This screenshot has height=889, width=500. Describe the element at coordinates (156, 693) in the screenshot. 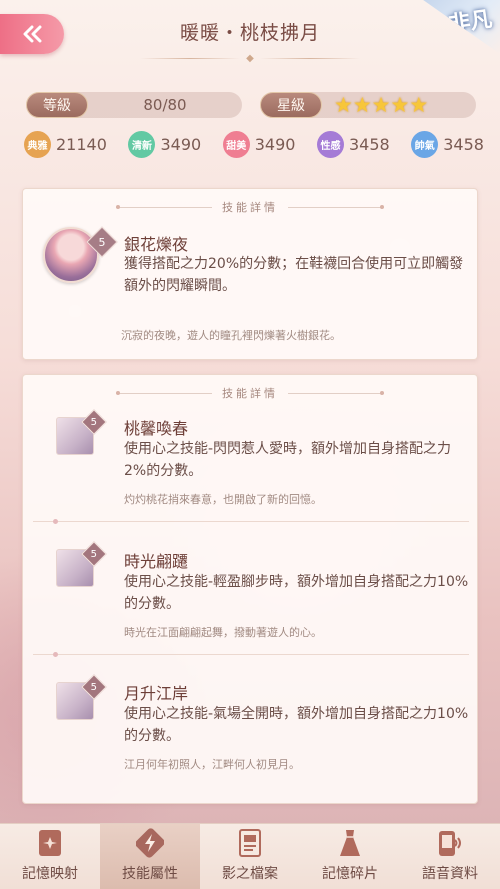

I see `sub-skill-name: 月升江岸` at that location.